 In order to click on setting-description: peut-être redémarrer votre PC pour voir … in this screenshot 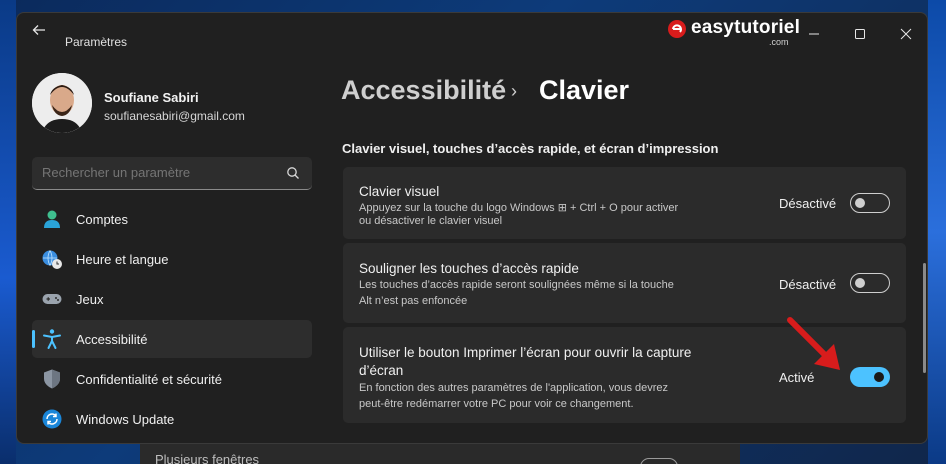, I will do `click(496, 404)`.